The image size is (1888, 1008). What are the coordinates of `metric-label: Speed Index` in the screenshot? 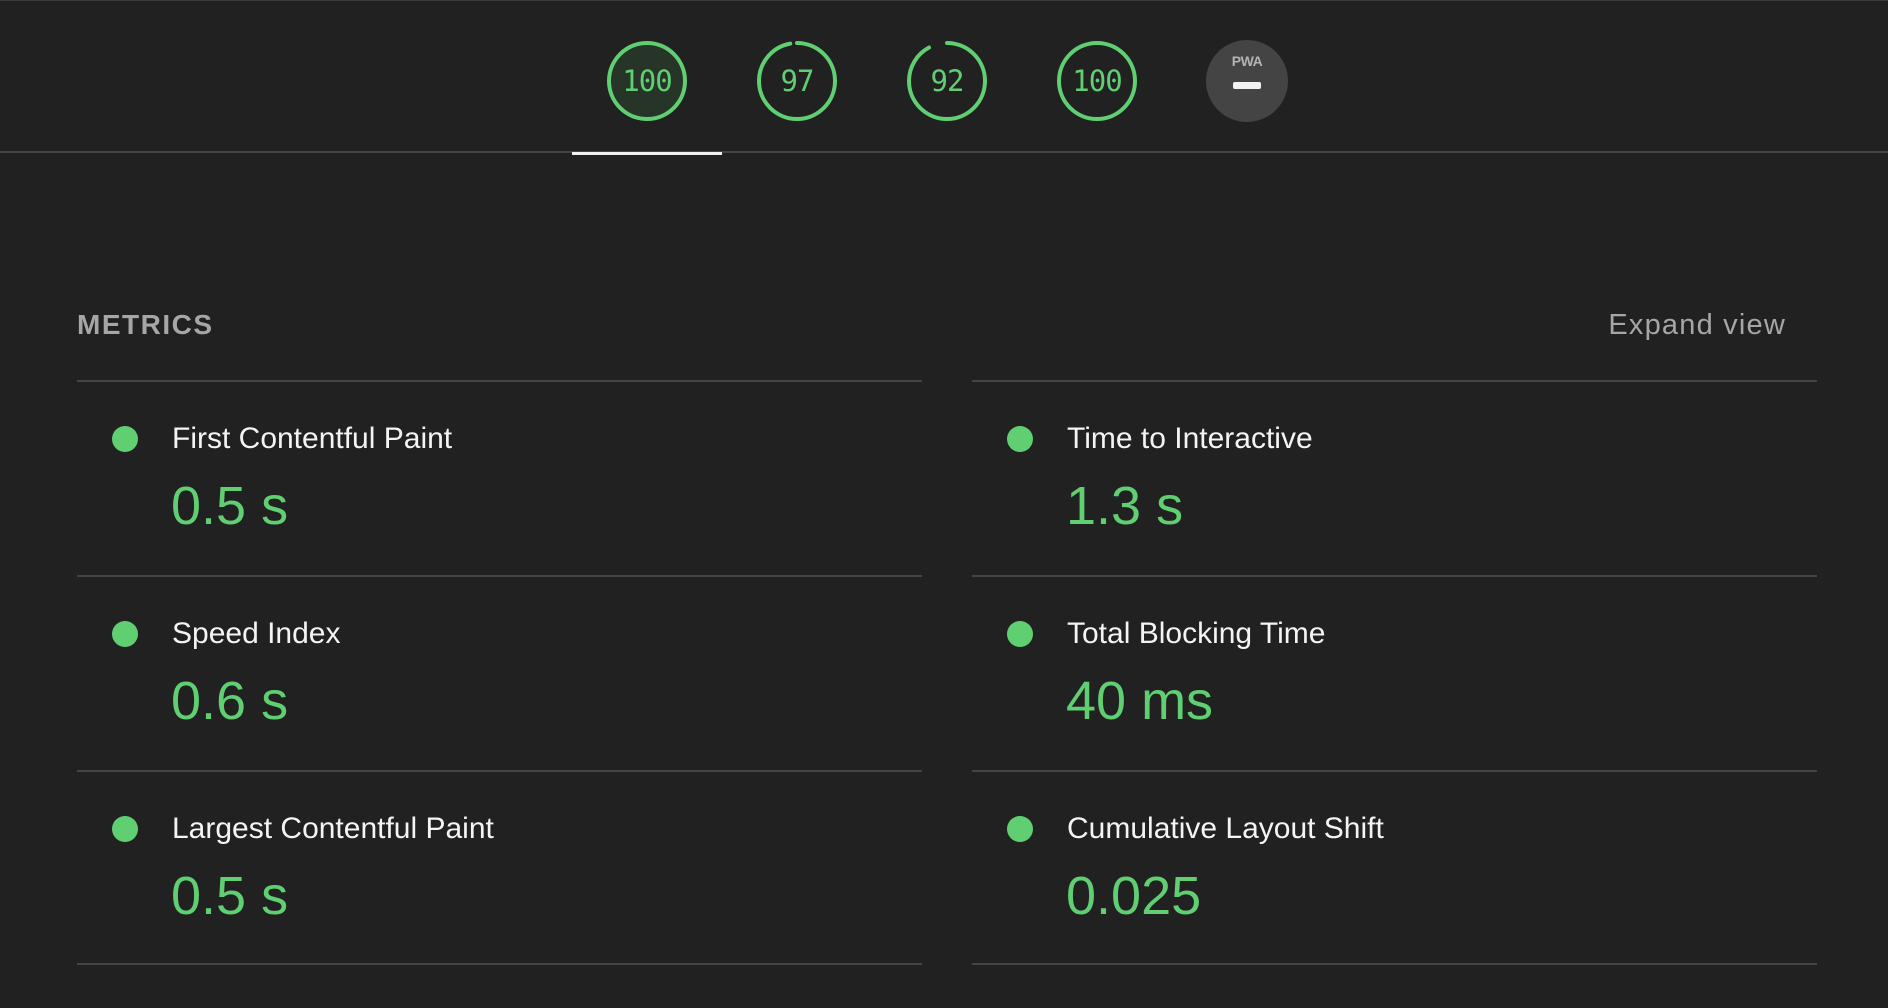 It's located at (256, 633).